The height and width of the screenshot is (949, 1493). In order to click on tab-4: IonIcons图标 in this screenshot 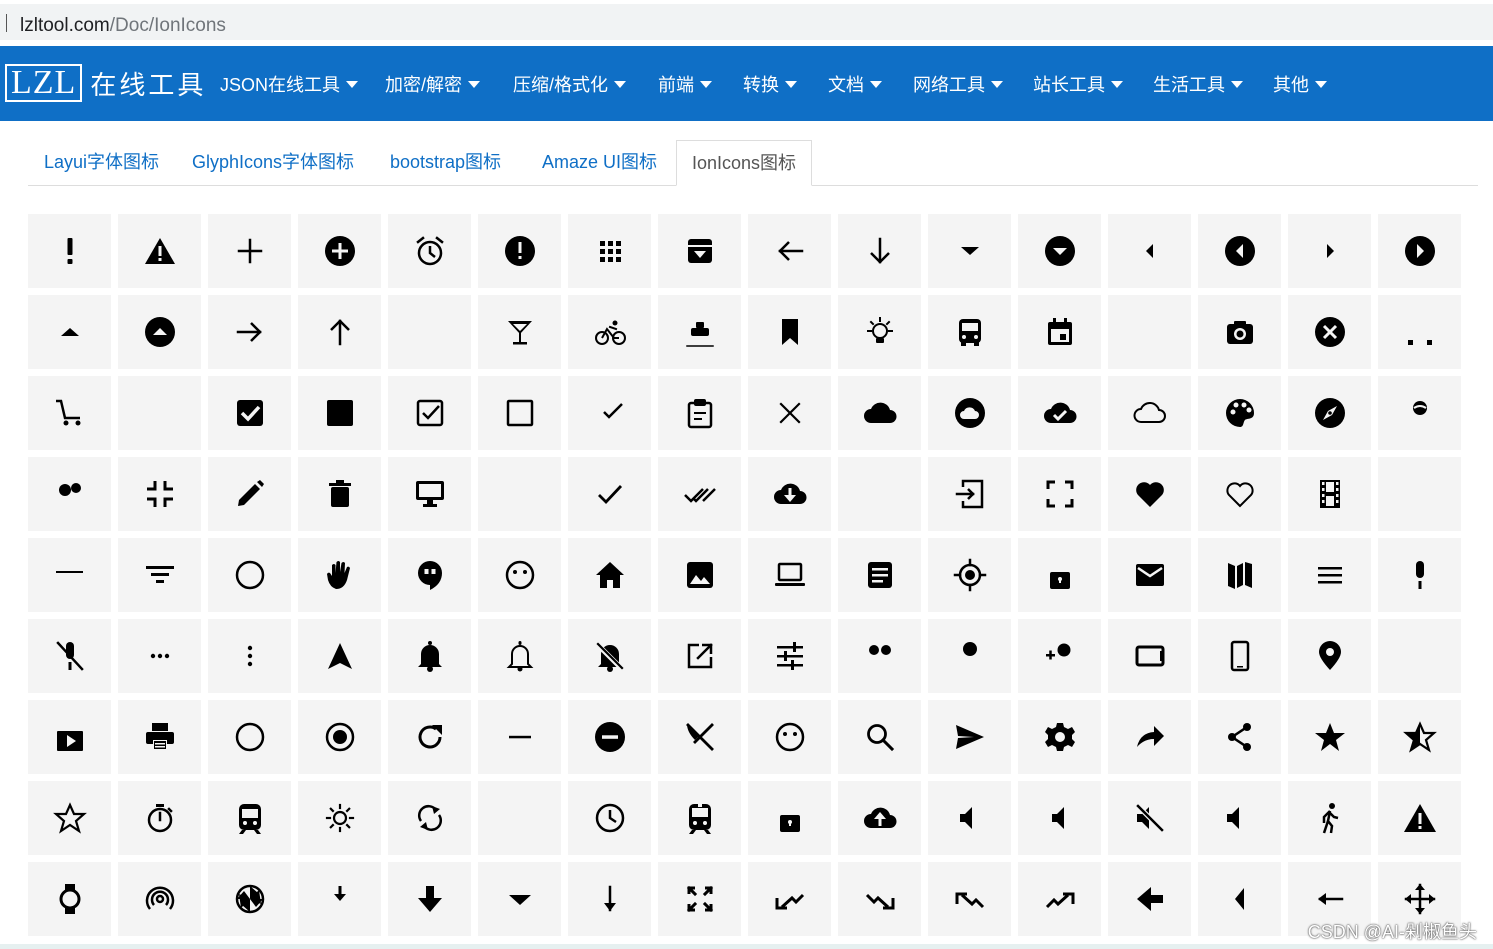, I will do `click(744, 163)`.